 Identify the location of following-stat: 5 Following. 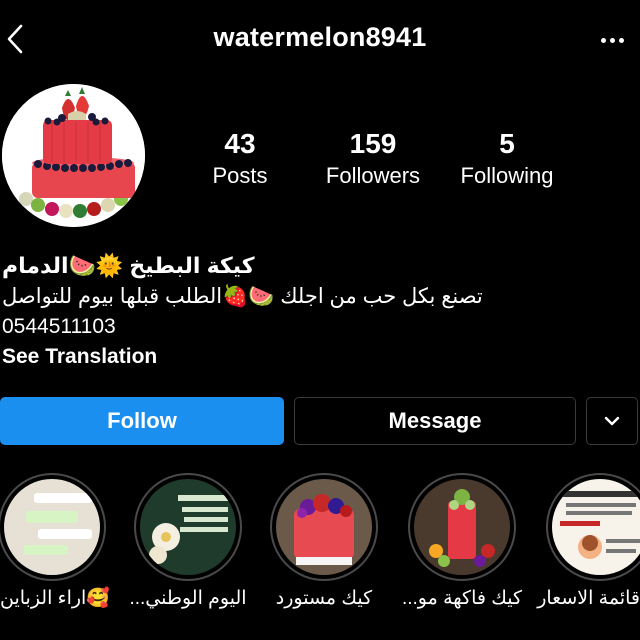
(507, 159).